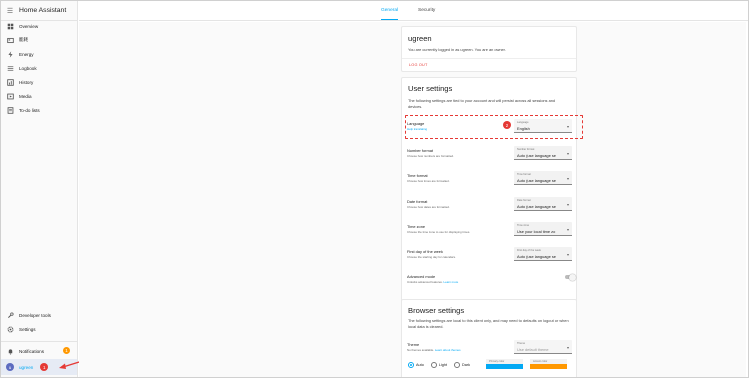  I want to click on number-format-select: Number format Auto (use language se ▾, so click(543, 153).